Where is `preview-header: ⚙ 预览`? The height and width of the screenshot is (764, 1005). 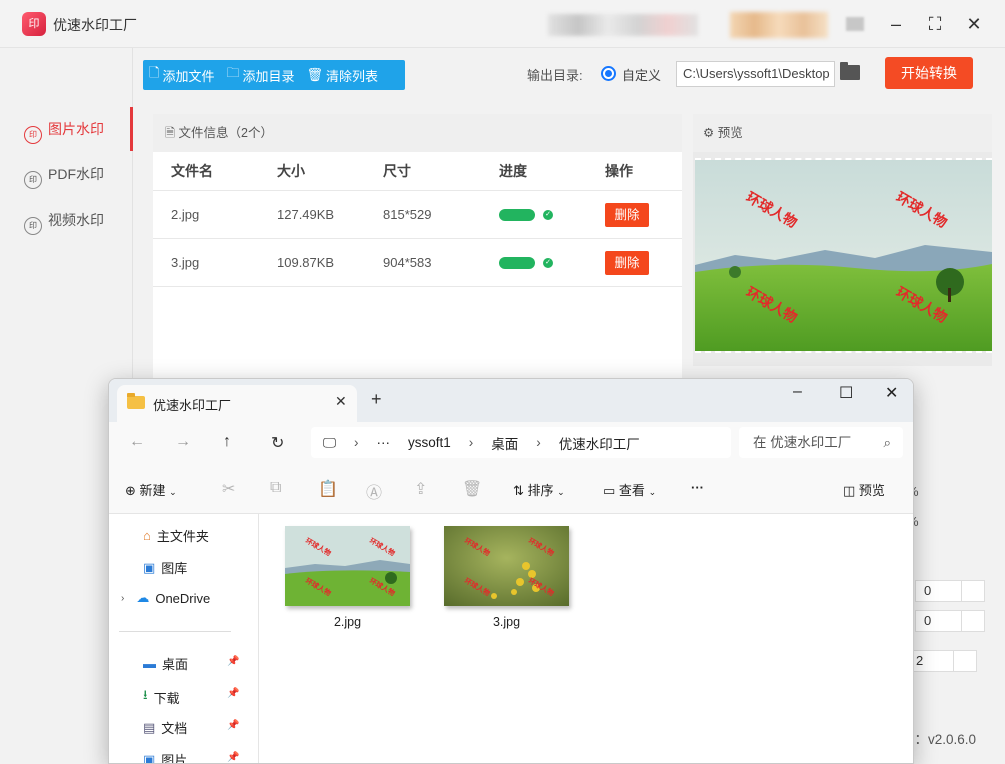
preview-header: ⚙ 预览 is located at coordinates (842, 133).